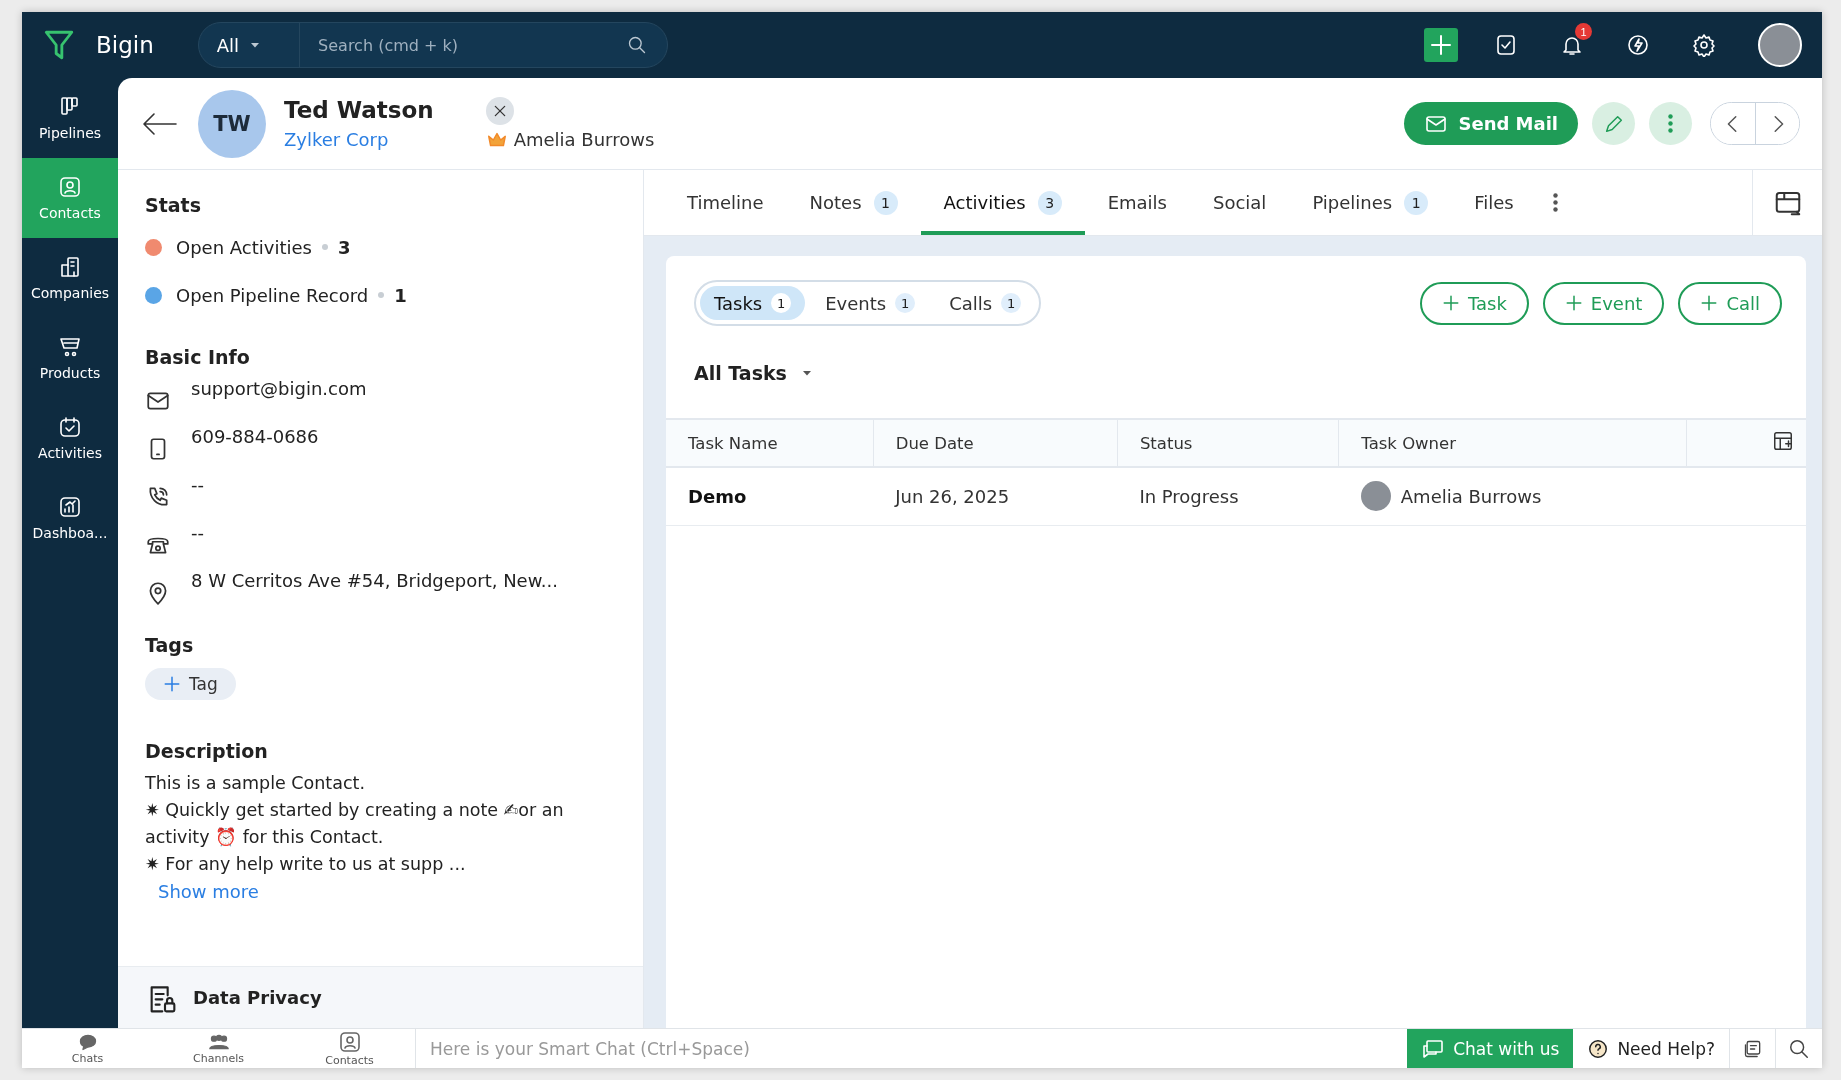 The height and width of the screenshot is (1080, 1841). Describe the element at coordinates (1002, 204) in the screenshot. I see `tab: Activities 3` at that location.